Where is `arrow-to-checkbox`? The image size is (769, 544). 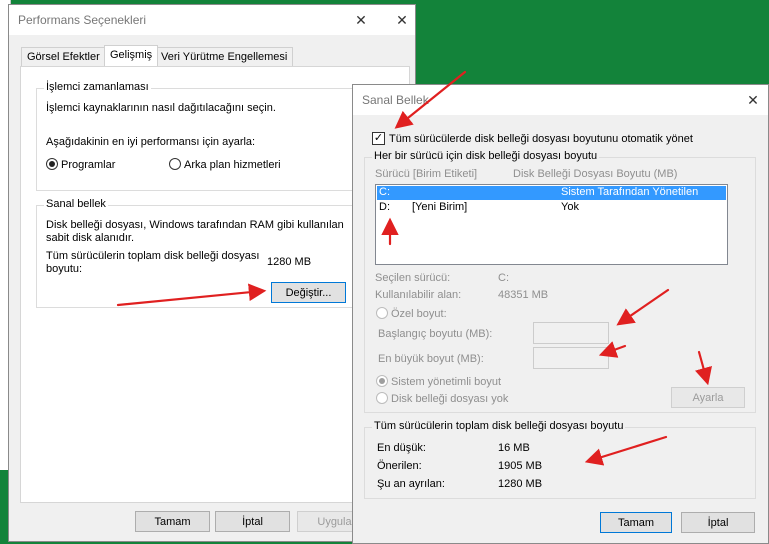 arrow-to-checkbox is located at coordinates (430, 99).